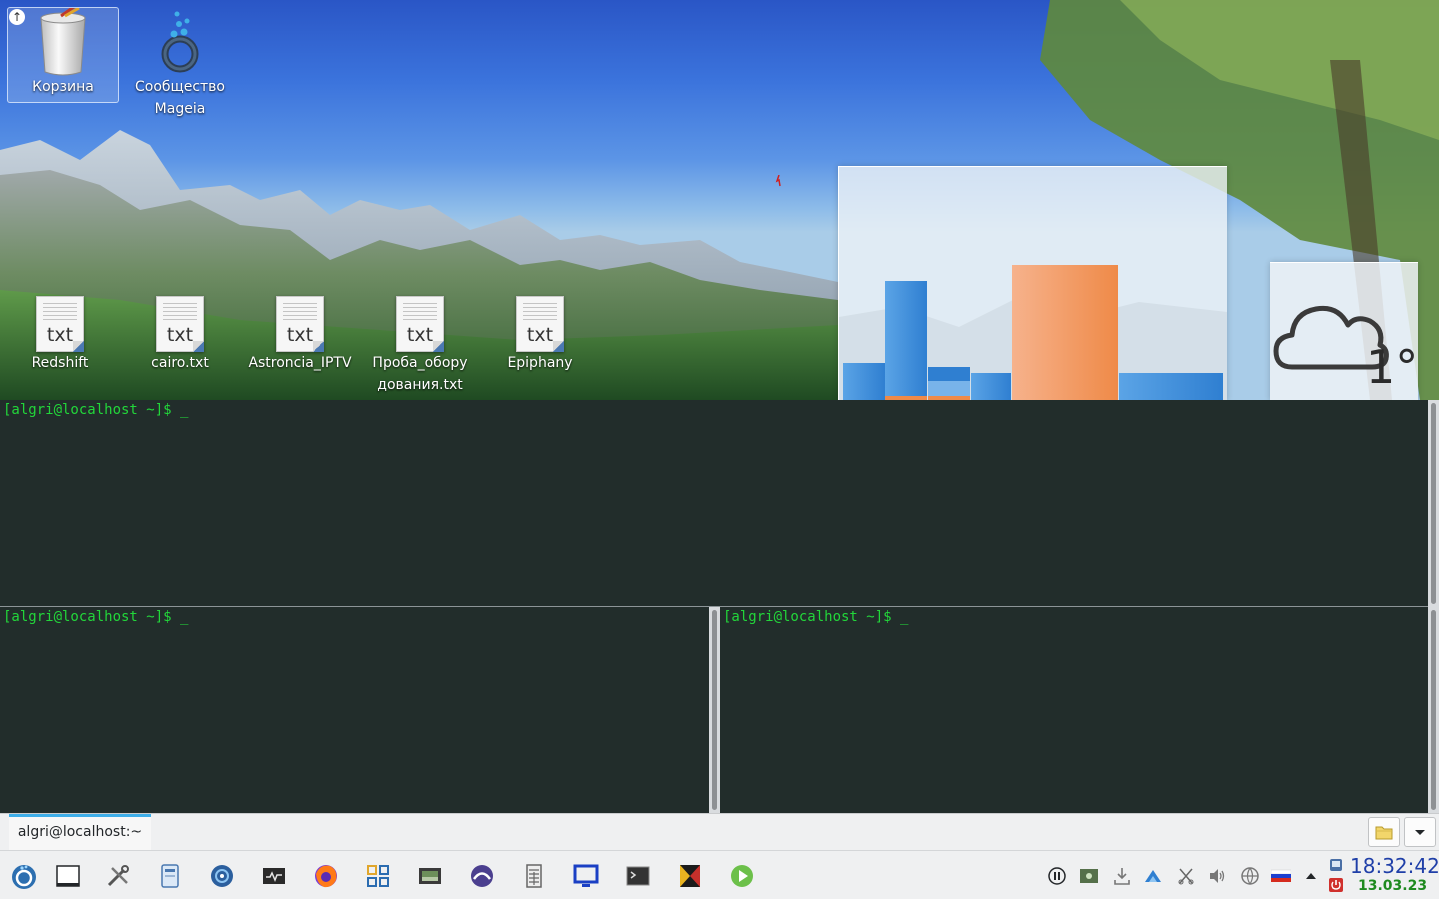 The image size is (1439, 899). What do you see at coordinates (326, 876) in the screenshot?
I see `firefox-icon` at bounding box center [326, 876].